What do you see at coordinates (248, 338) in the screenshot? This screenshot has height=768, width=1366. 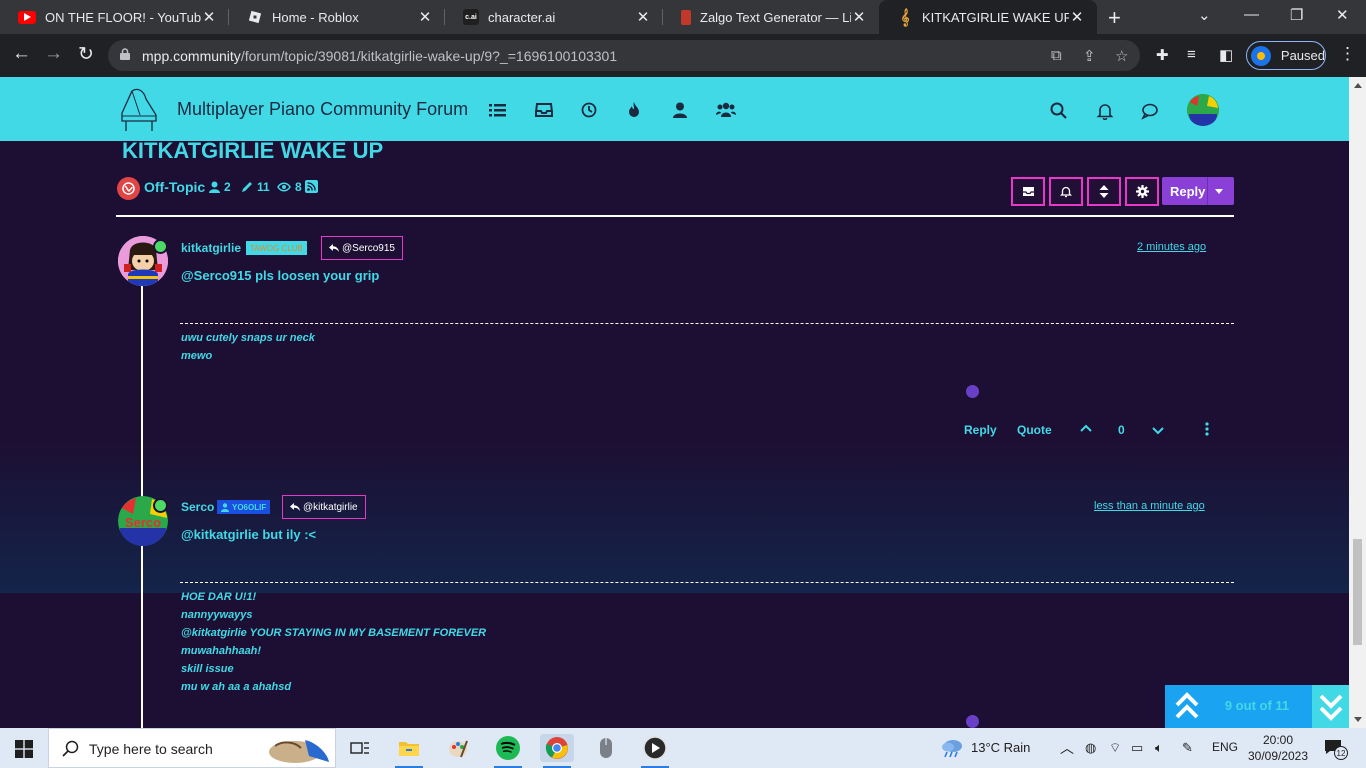 I see `signature-line: uwu cutely snaps ur neck` at bounding box center [248, 338].